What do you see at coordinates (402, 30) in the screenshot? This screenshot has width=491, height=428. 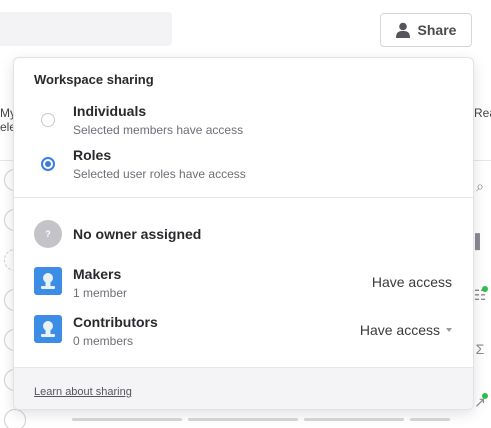 I see `person-icon` at bounding box center [402, 30].